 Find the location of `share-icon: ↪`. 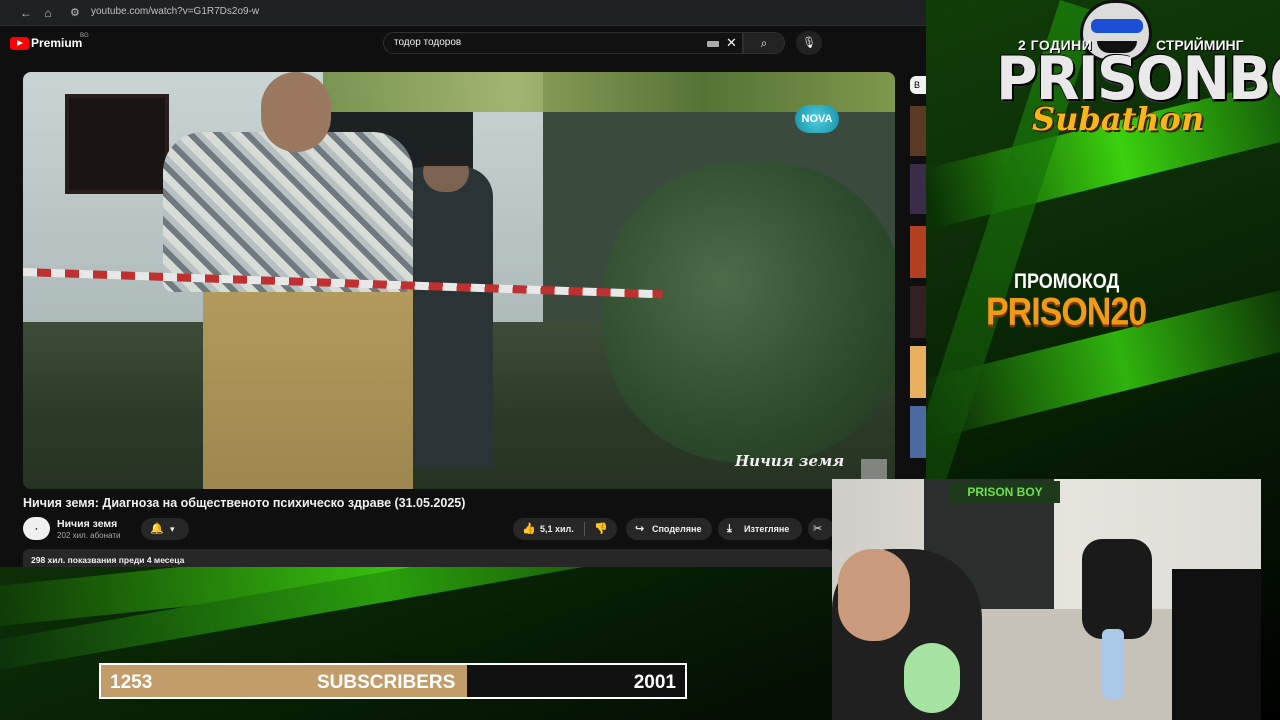

share-icon: ↪ is located at coordinates (640, 529).